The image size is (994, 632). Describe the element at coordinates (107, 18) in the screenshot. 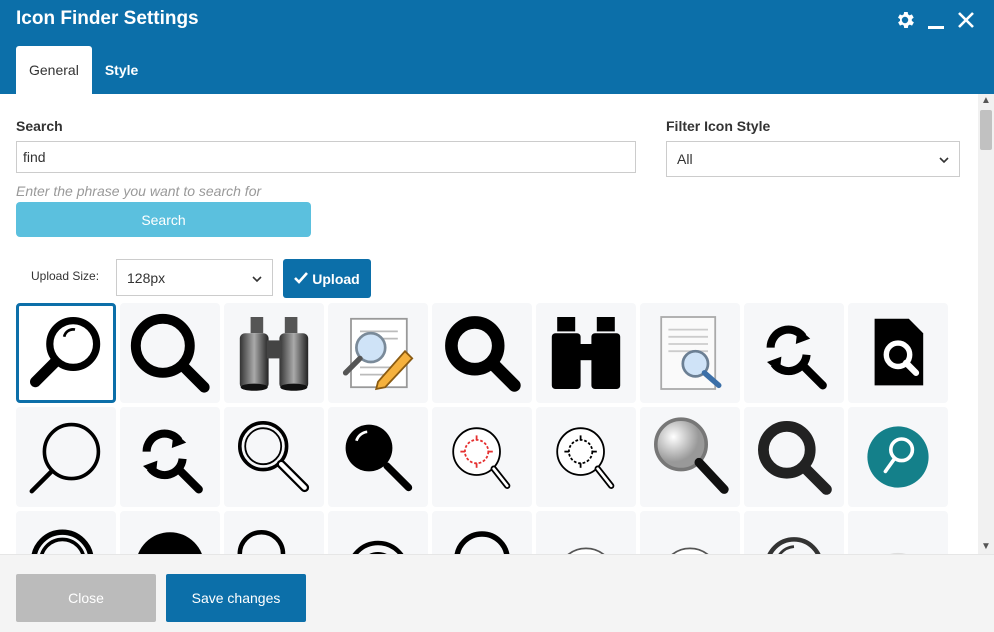

I see `window-title: Icon Finder Settings` at that location.